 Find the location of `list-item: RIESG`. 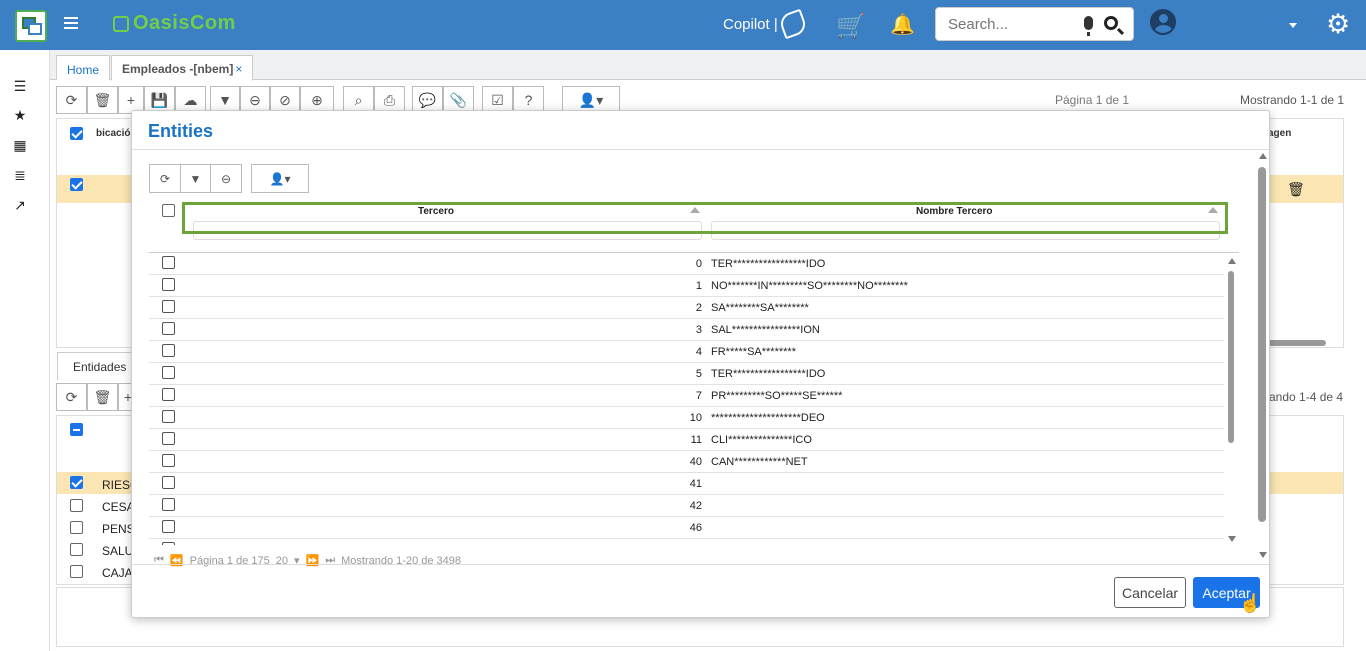

list-item: RIESG is located at coordinates (98, 484).